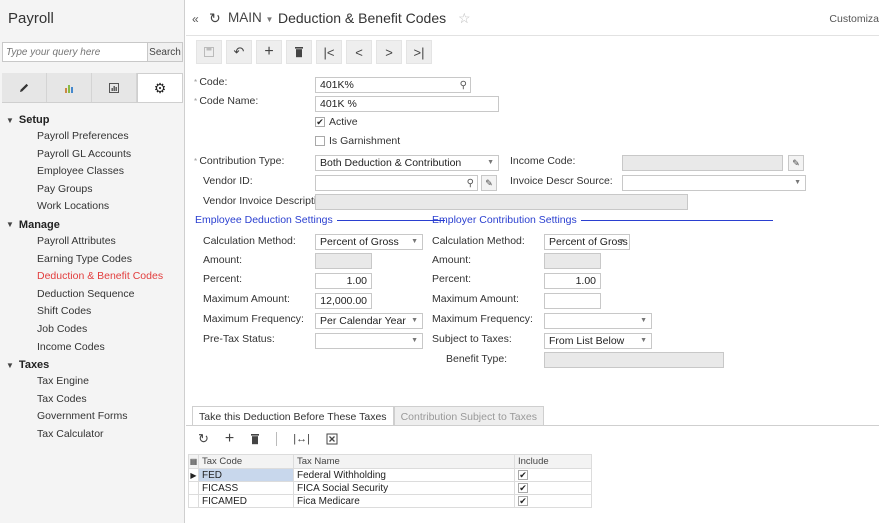  I want to click on table-row: ▶ FED Federal Withholding ✔, so click(390, 475).